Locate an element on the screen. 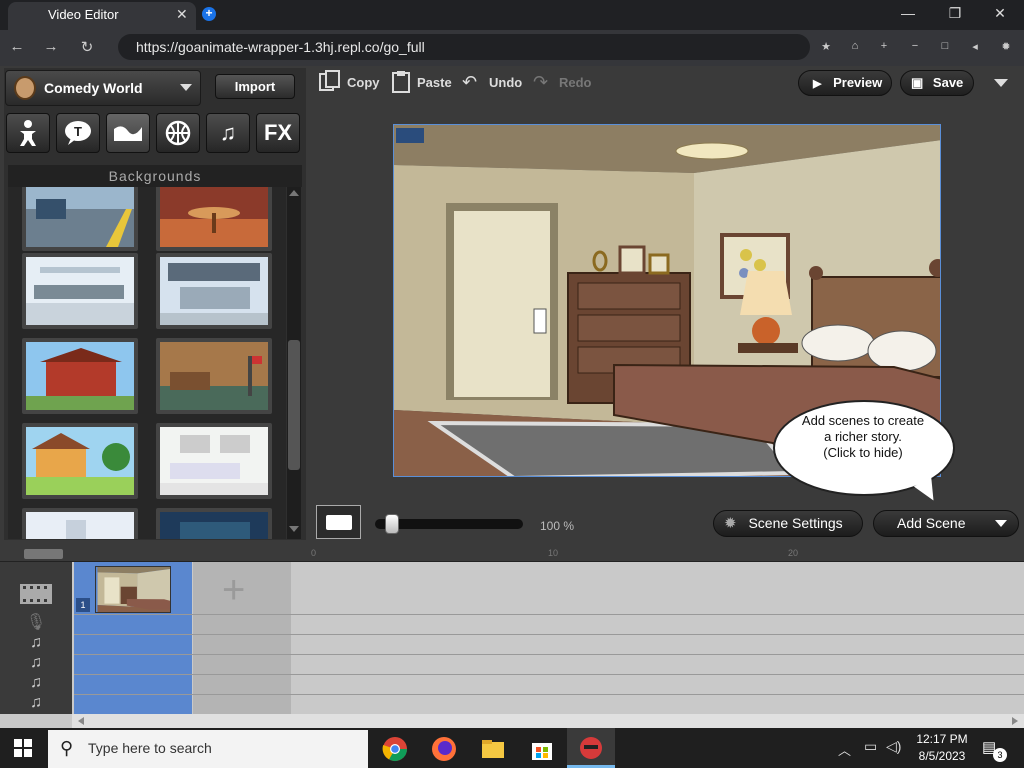 The width and height of the screenshot is (1024, 768). search-placeholder: Type here to search is located at coordinates (150, 748).